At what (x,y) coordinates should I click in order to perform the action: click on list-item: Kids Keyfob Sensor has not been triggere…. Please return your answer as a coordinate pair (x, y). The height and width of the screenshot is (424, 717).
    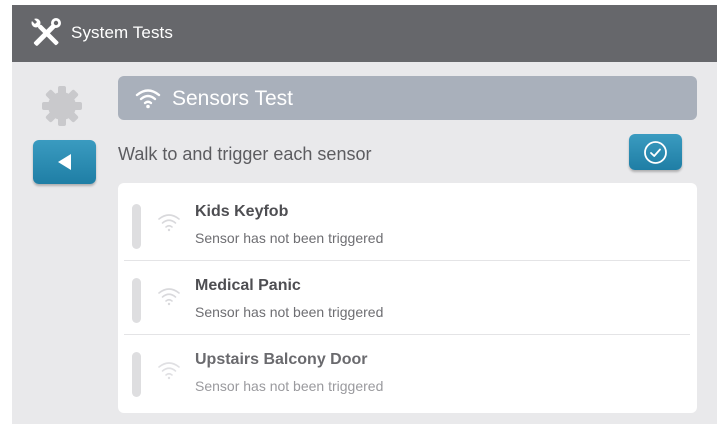
    Looking at the image, I should click on (407, 224).